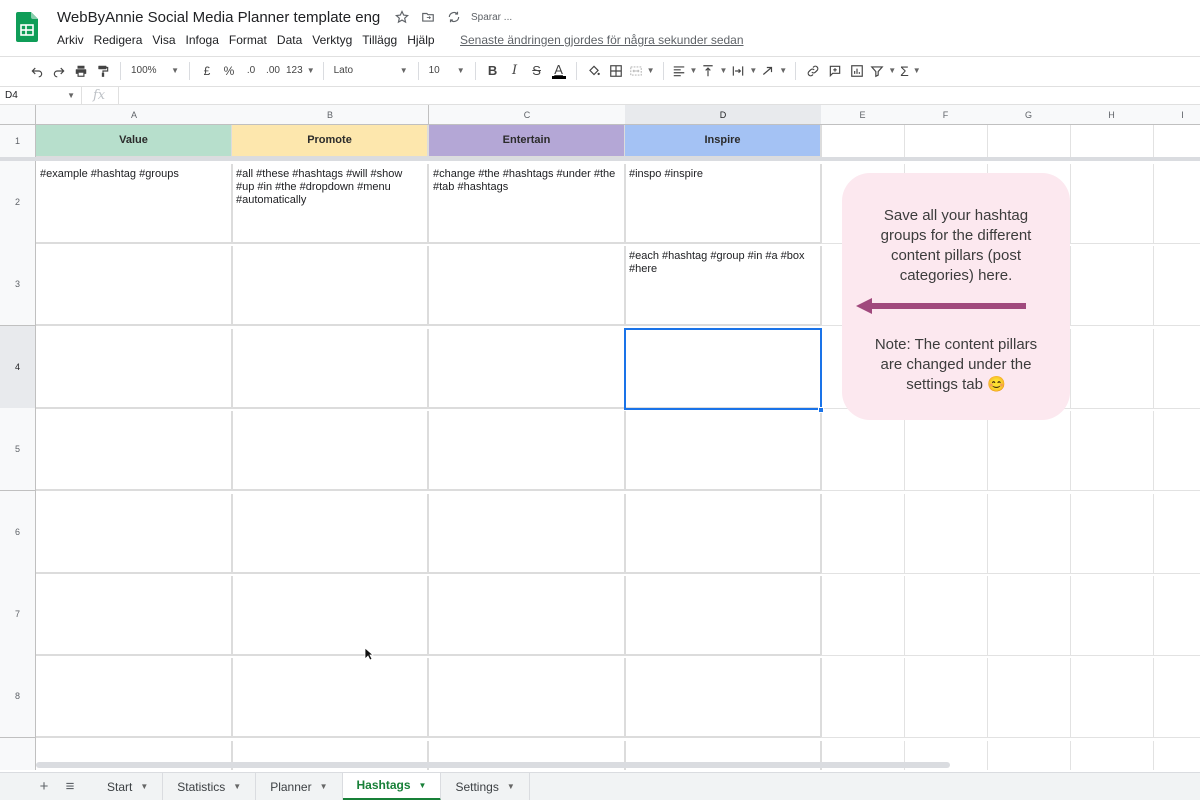 The image size is (1200, 800). Describe the element at coordinates (642, 71) in the screenshot. I see `merge-cells-icon: ▼` at that location.